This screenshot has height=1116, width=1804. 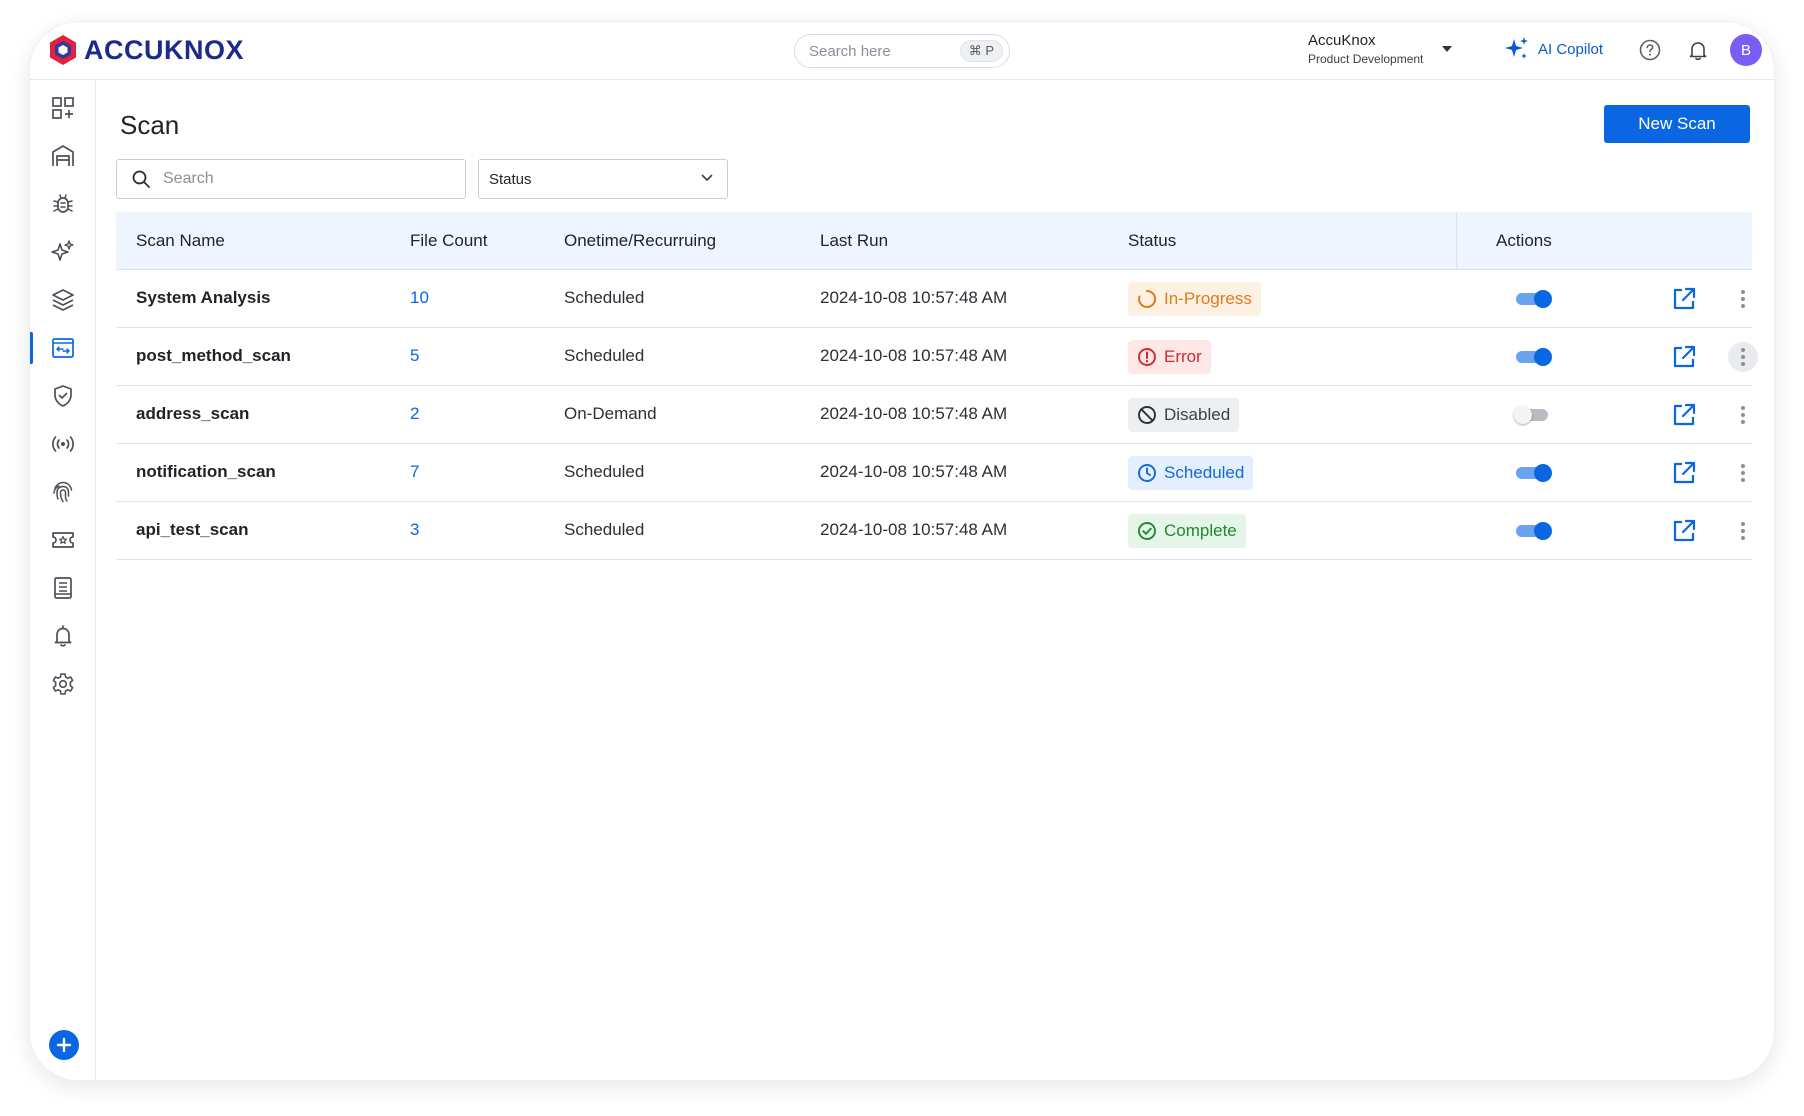 What do you see at coordinates (603, 179) in the screenshot?
I see `status-filter-select: Status` at bounding box center [603, 179].